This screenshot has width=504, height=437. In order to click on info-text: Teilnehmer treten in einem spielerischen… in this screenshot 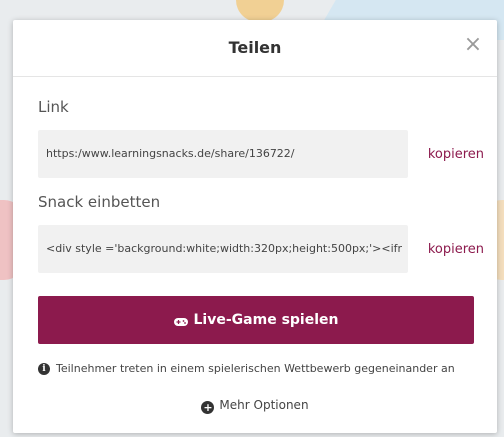, I will do `click(255, 368)`.